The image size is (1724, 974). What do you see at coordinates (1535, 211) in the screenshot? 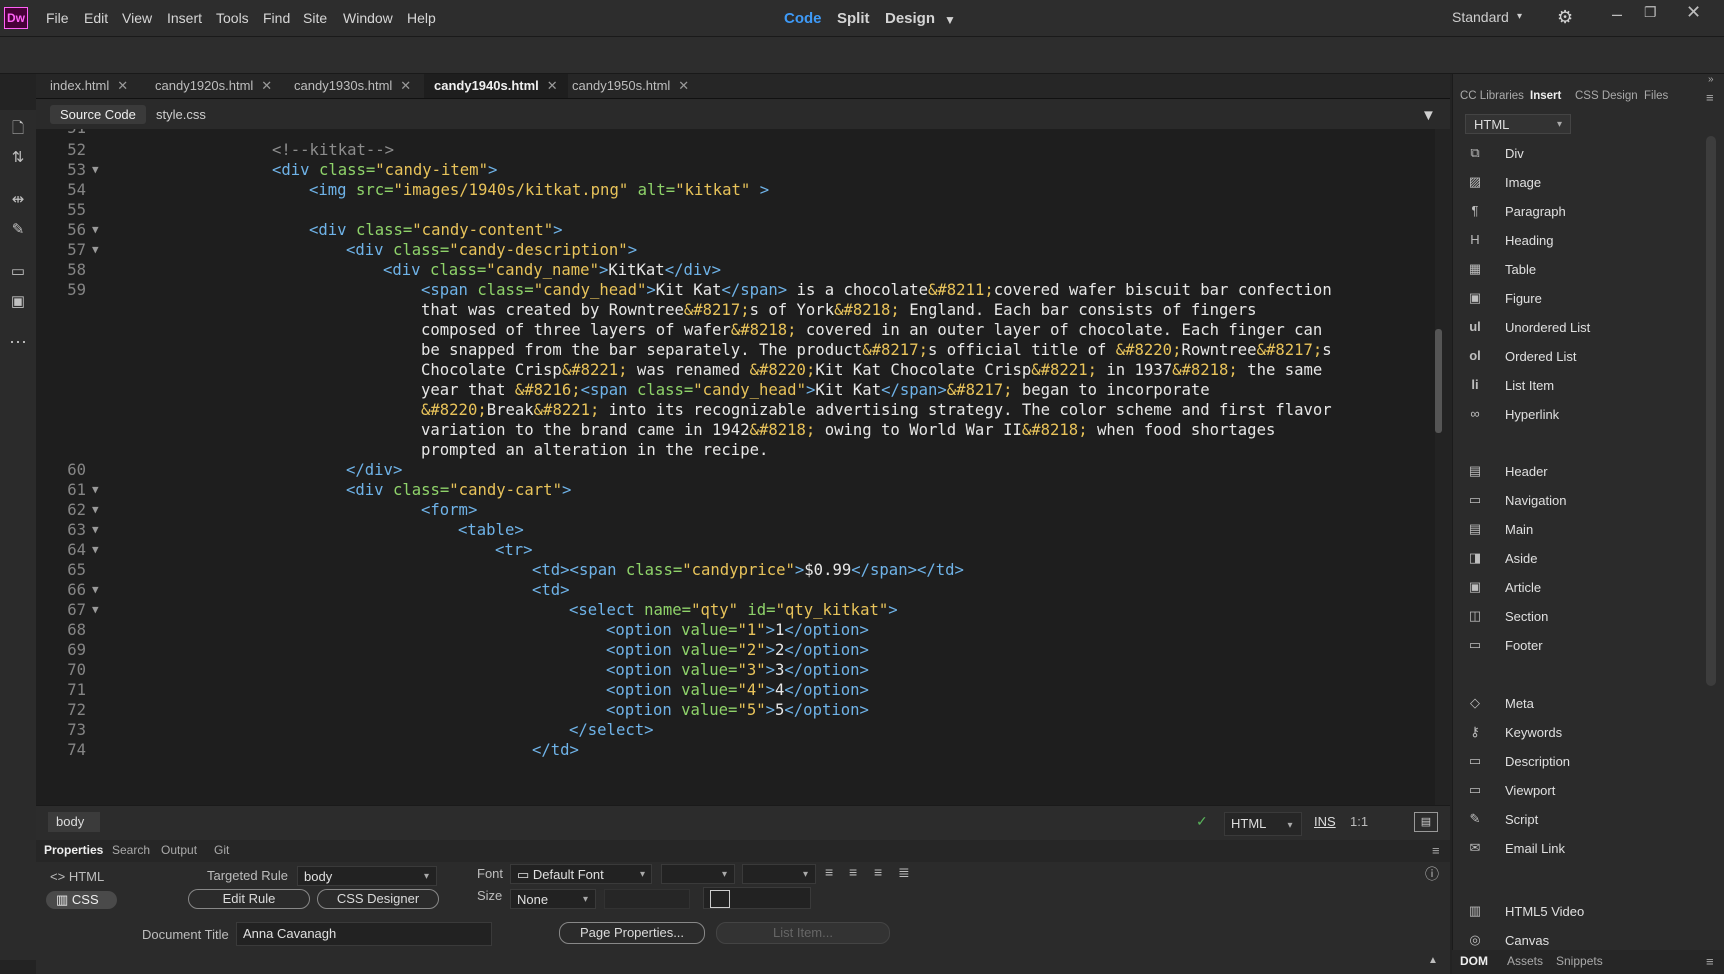
I see `insert-paragraph: Paragraph` at bounding box center [1535, 211].